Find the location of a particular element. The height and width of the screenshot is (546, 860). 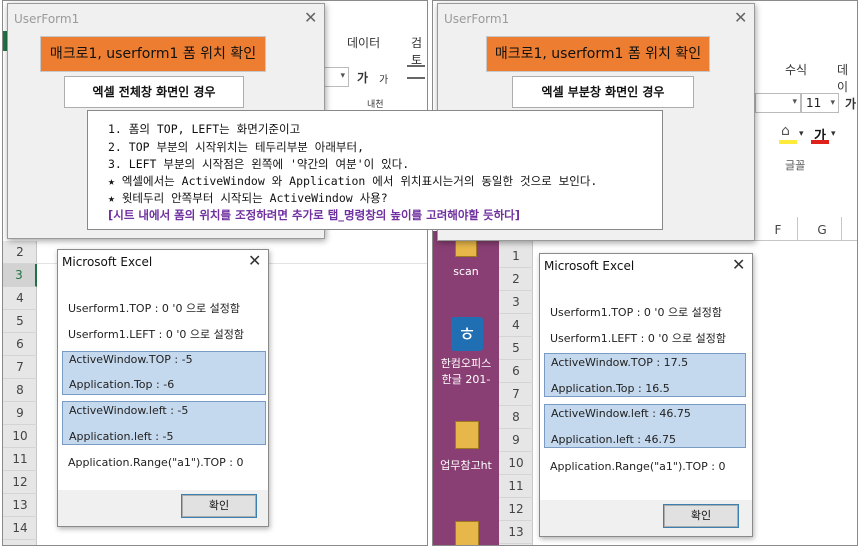

ribbon-tab-review: 검토 is located at coordinates (419, 51).